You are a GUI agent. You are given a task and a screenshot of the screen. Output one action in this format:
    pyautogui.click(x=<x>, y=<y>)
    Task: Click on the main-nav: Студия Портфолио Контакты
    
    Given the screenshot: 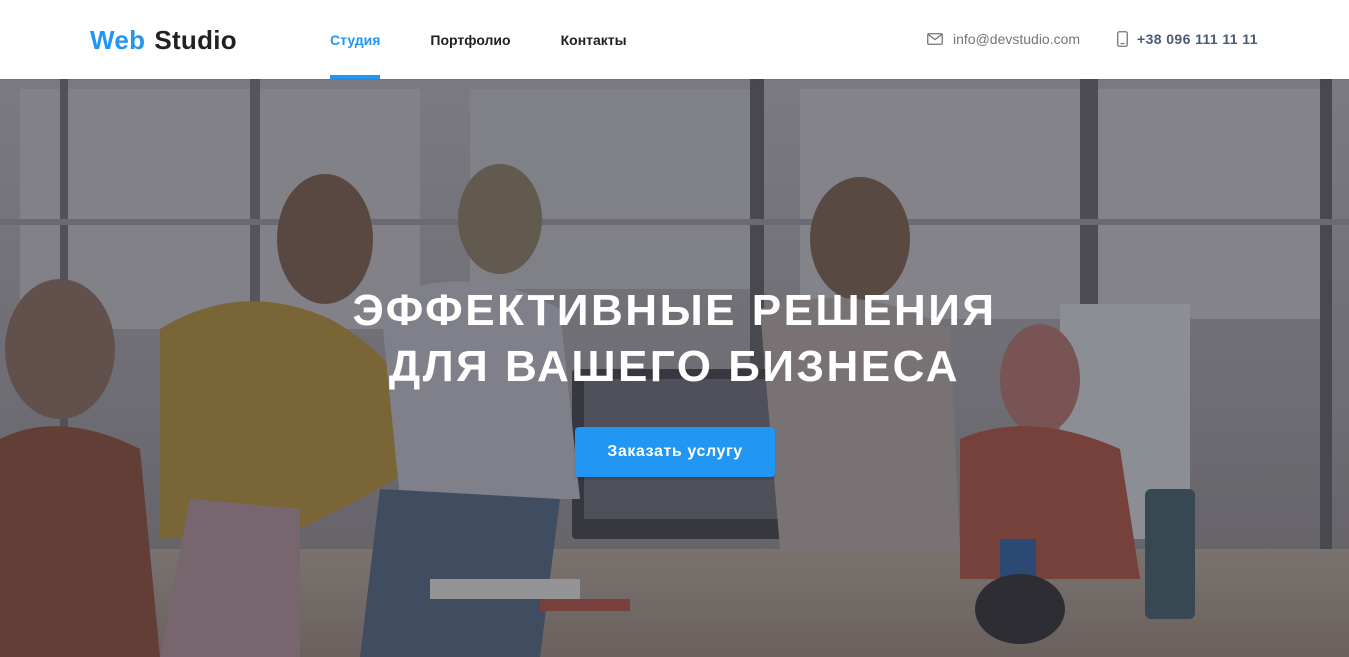 What is the action you would take?
    pyautogui.click(x=503, y=39)
    